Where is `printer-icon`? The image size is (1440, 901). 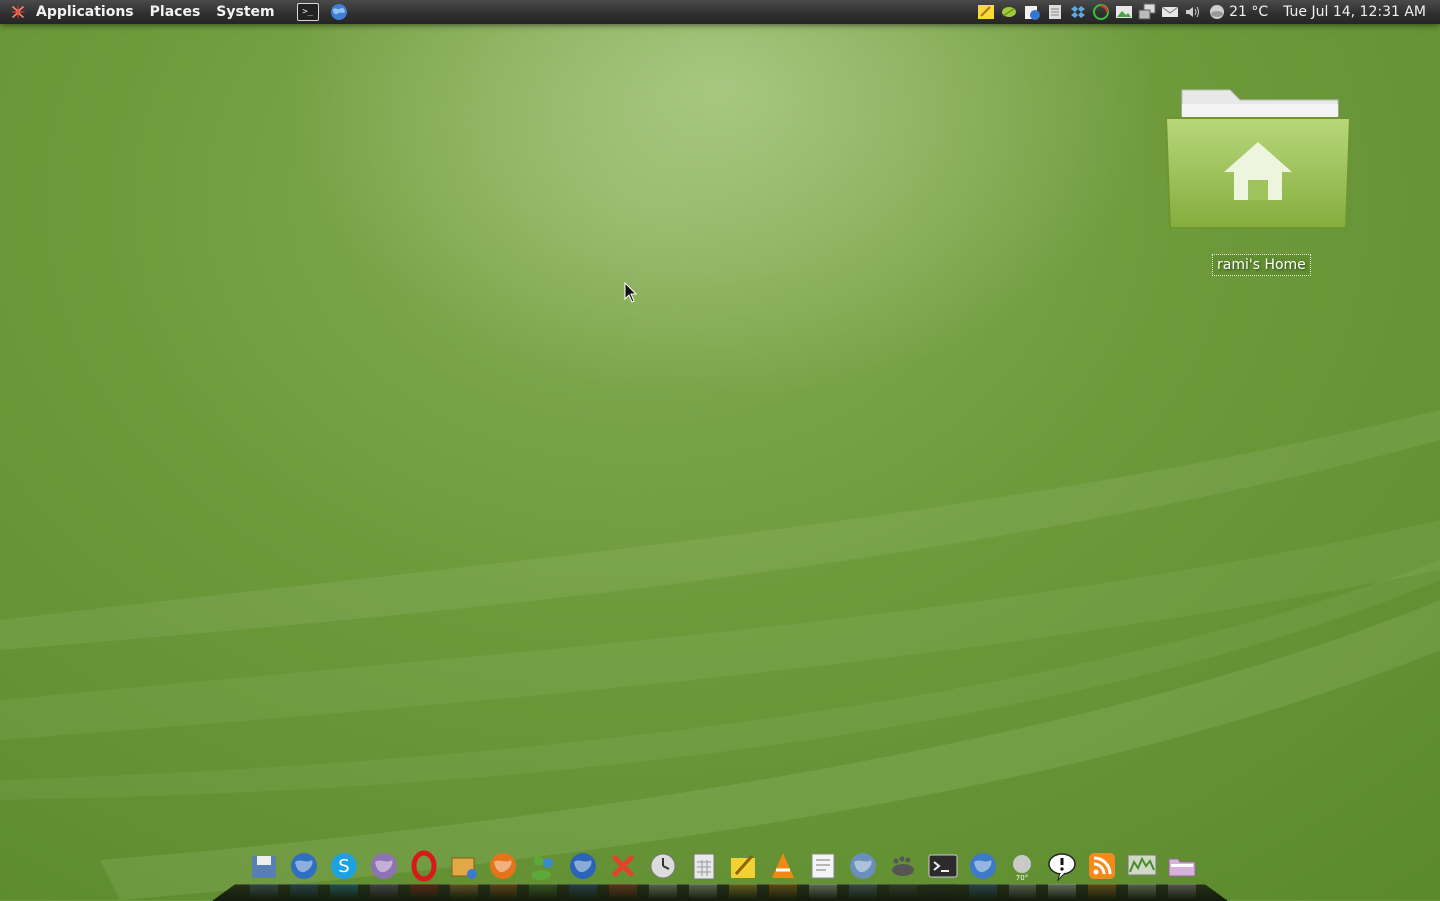
printer-icon is located at coordinates (1055, 12).